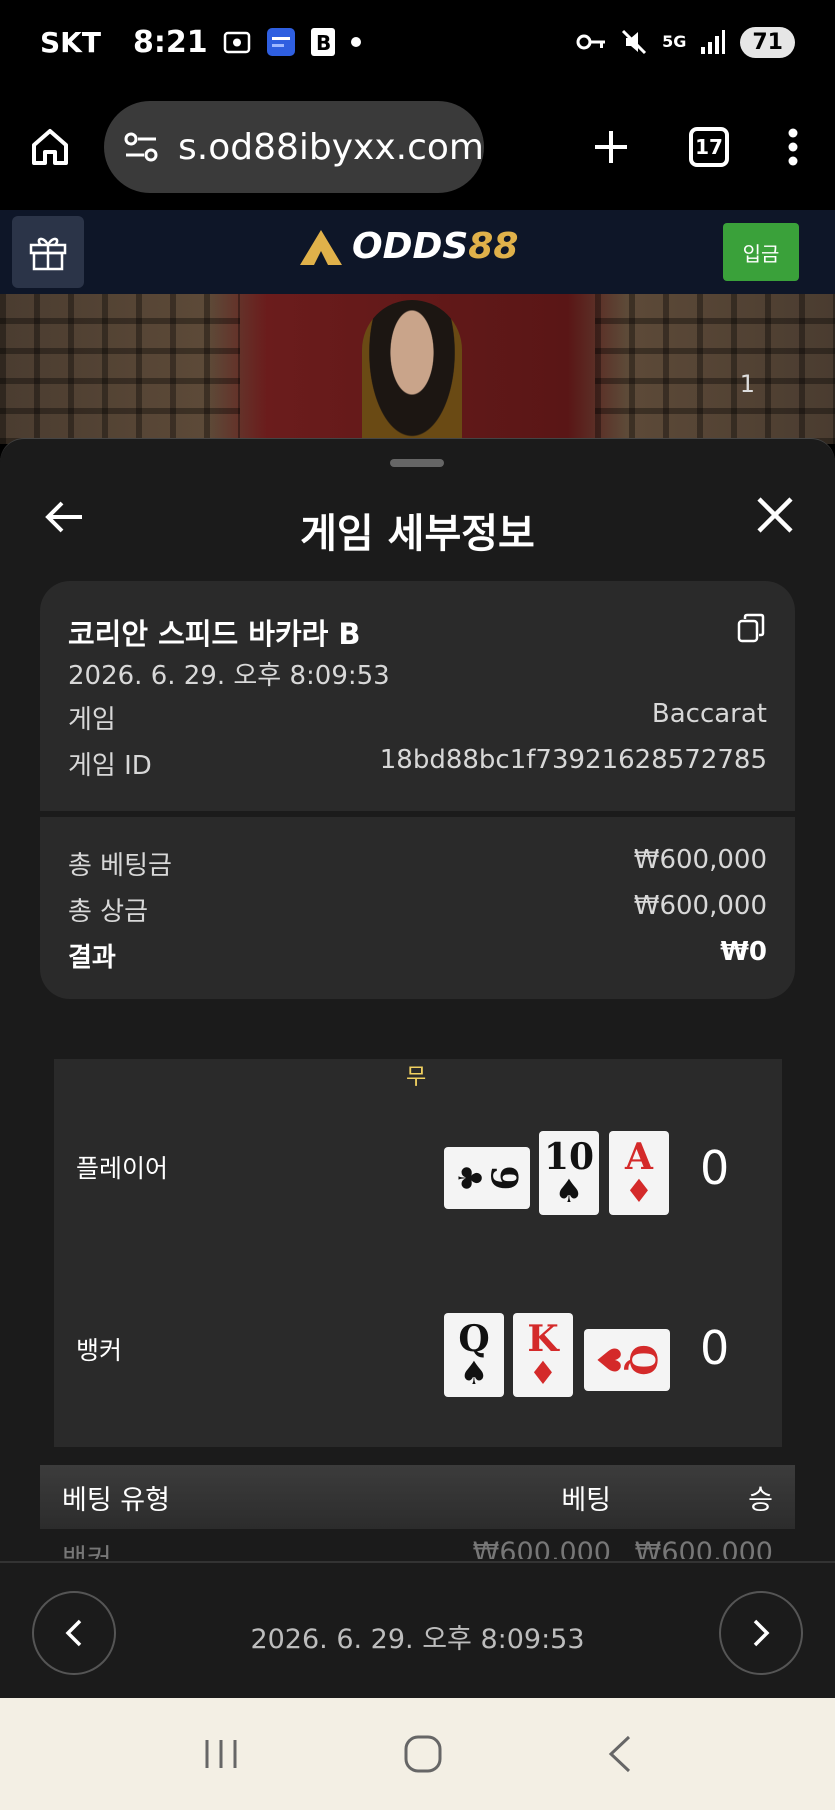 This screenshot has width=835, height=1810. I want to click on card-rank: K, so click(543, 1339).